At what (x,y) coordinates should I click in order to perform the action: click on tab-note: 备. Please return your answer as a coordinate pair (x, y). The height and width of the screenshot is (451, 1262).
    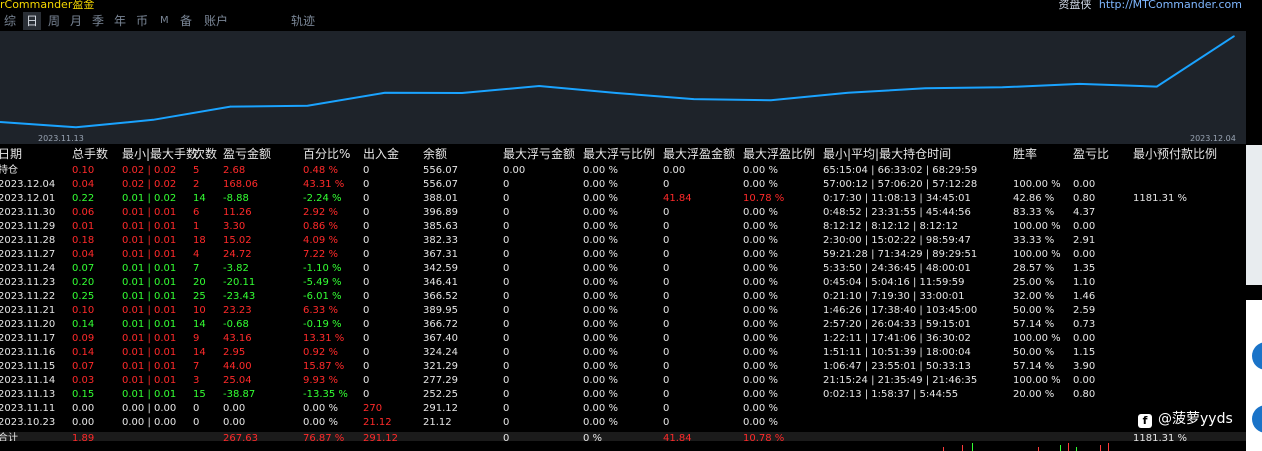
    Looking at the image, I should click on (186, 21).